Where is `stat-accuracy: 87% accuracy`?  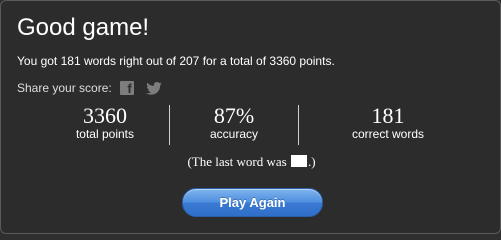 stat-accuracy: 87% accuracy is located at coordinates (234, 122).